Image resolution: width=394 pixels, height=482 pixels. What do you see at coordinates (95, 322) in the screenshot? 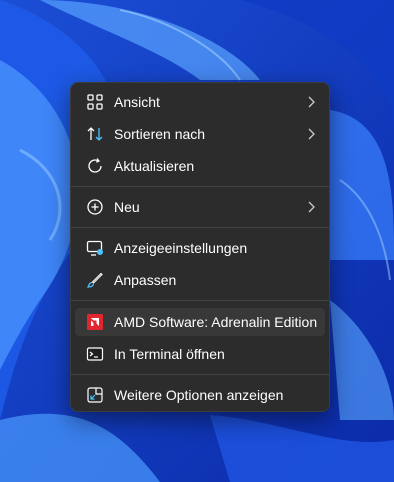
I see `amd-logo-icon` at bounding box center [95, 322].